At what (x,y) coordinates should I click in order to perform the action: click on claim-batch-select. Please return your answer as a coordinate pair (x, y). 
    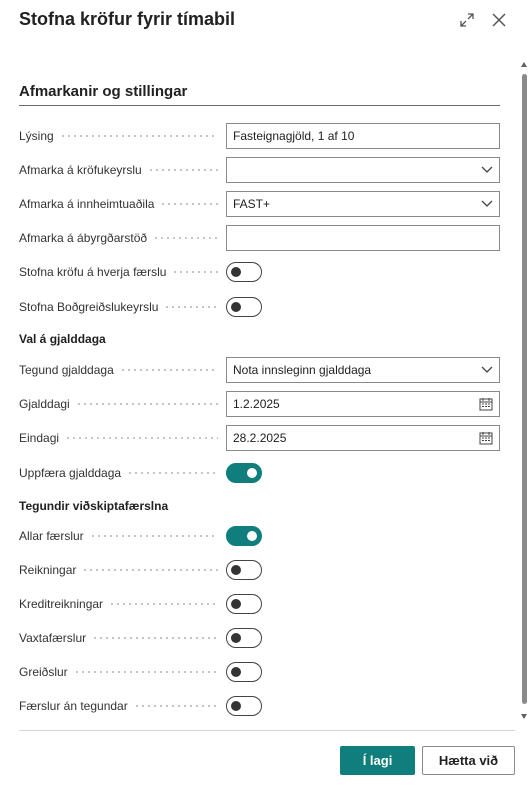
    Looking at the image, I should click on (363, 170).